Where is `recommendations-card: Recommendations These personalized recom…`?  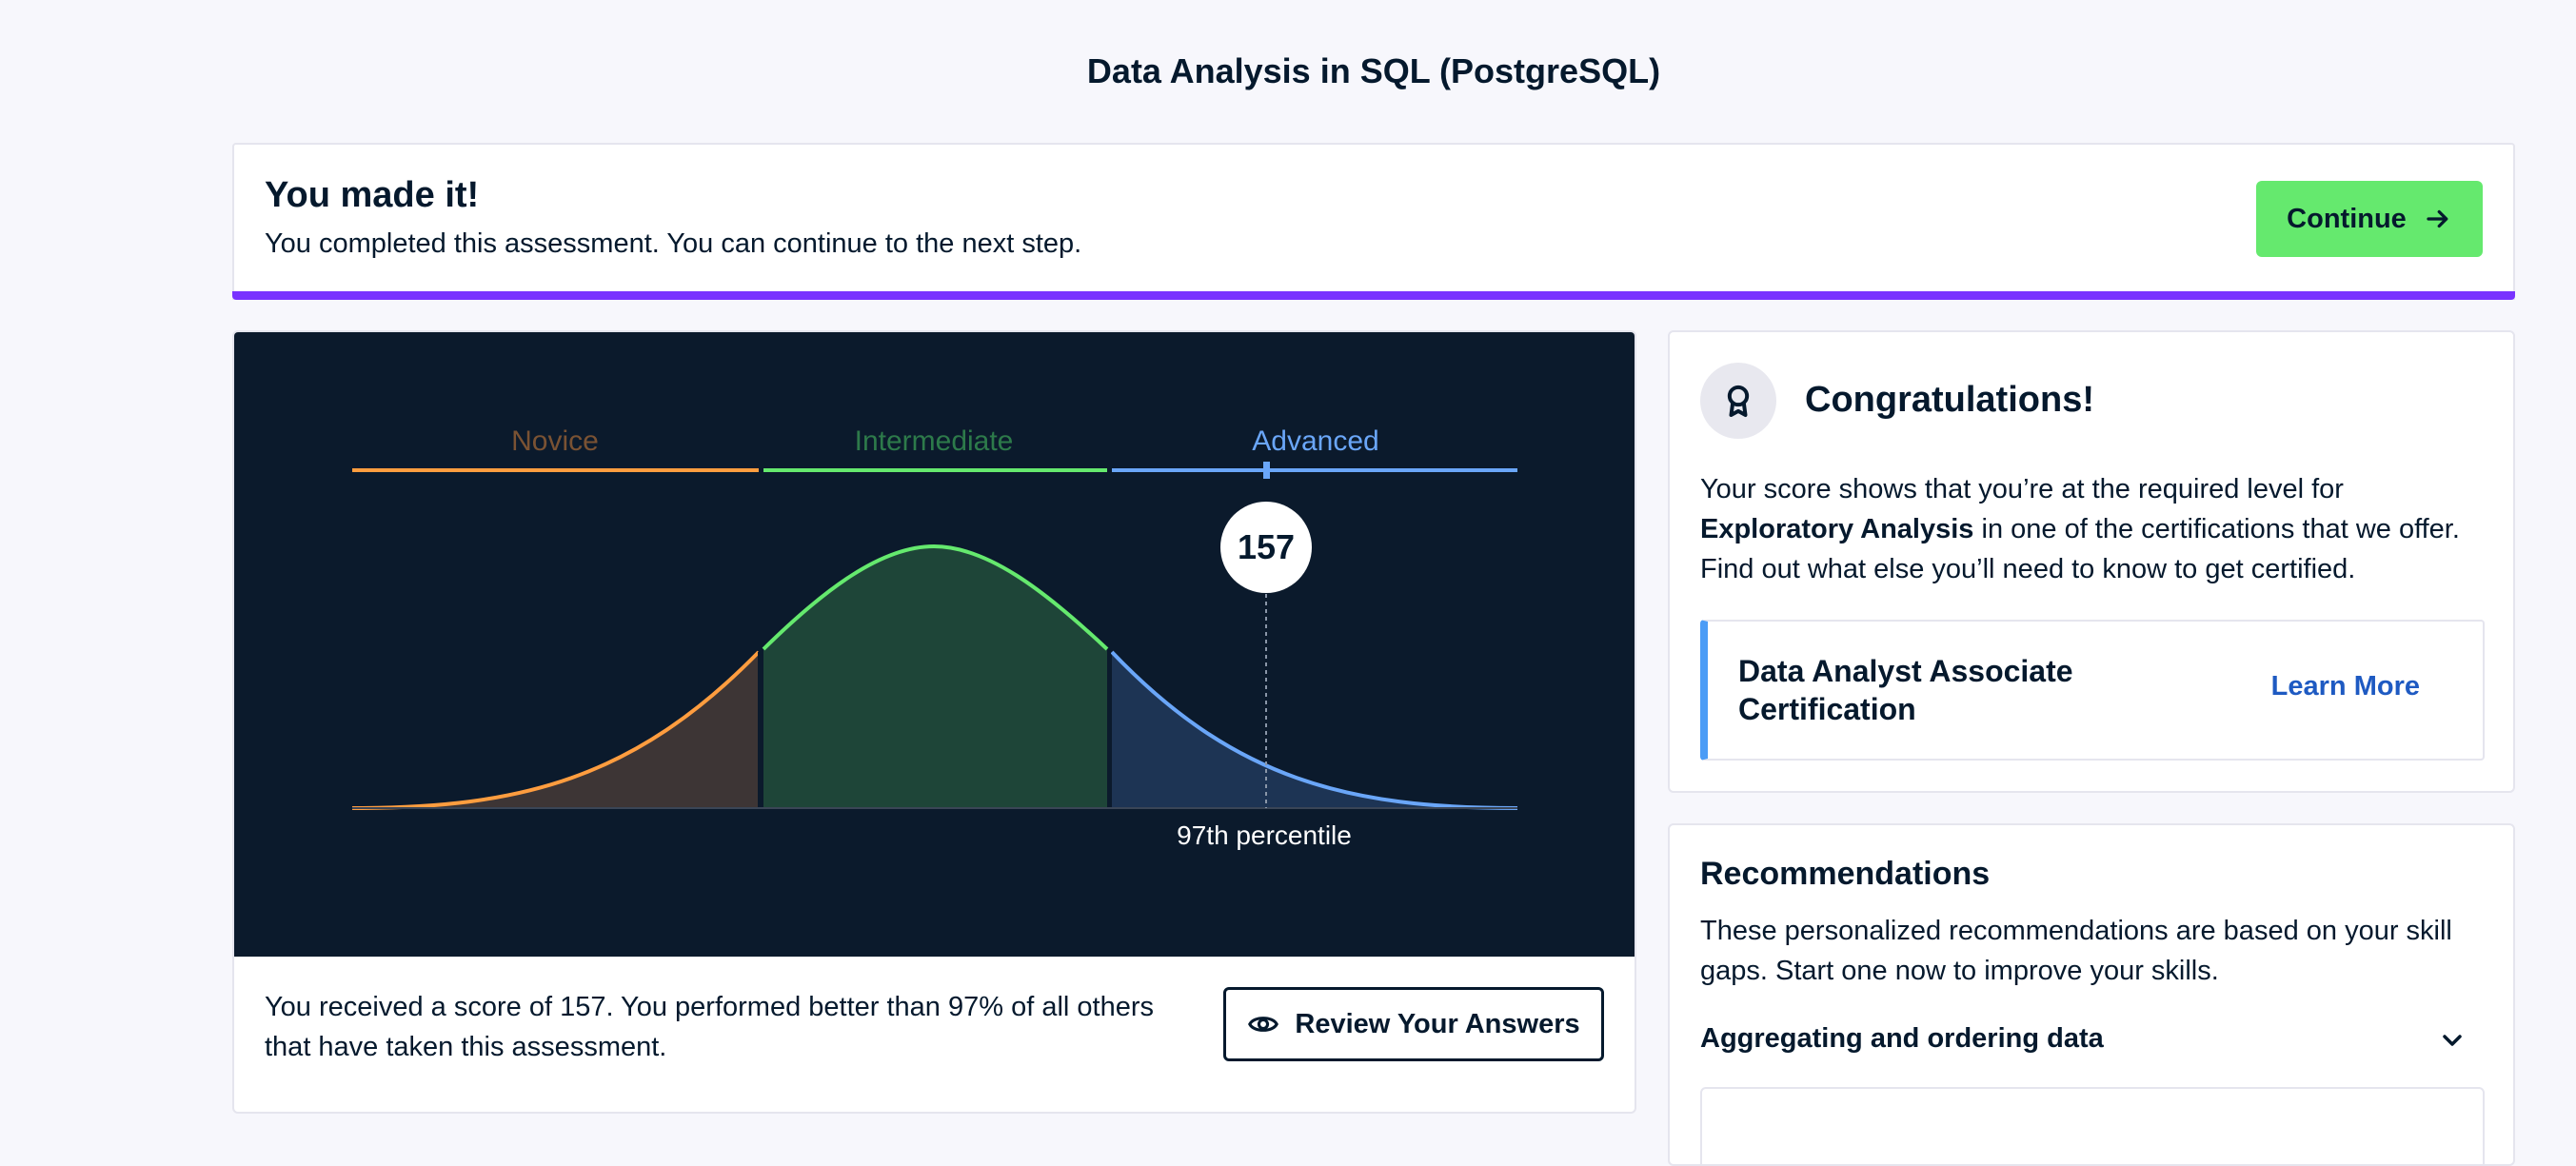
recommendations-card: Recommendations These personalized recom… is located at coordinates (2091, 994).